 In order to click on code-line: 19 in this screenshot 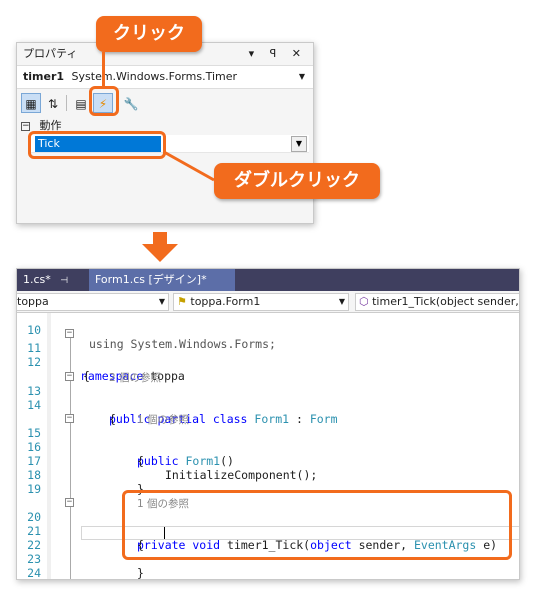, I will do `click(268, 482)`.